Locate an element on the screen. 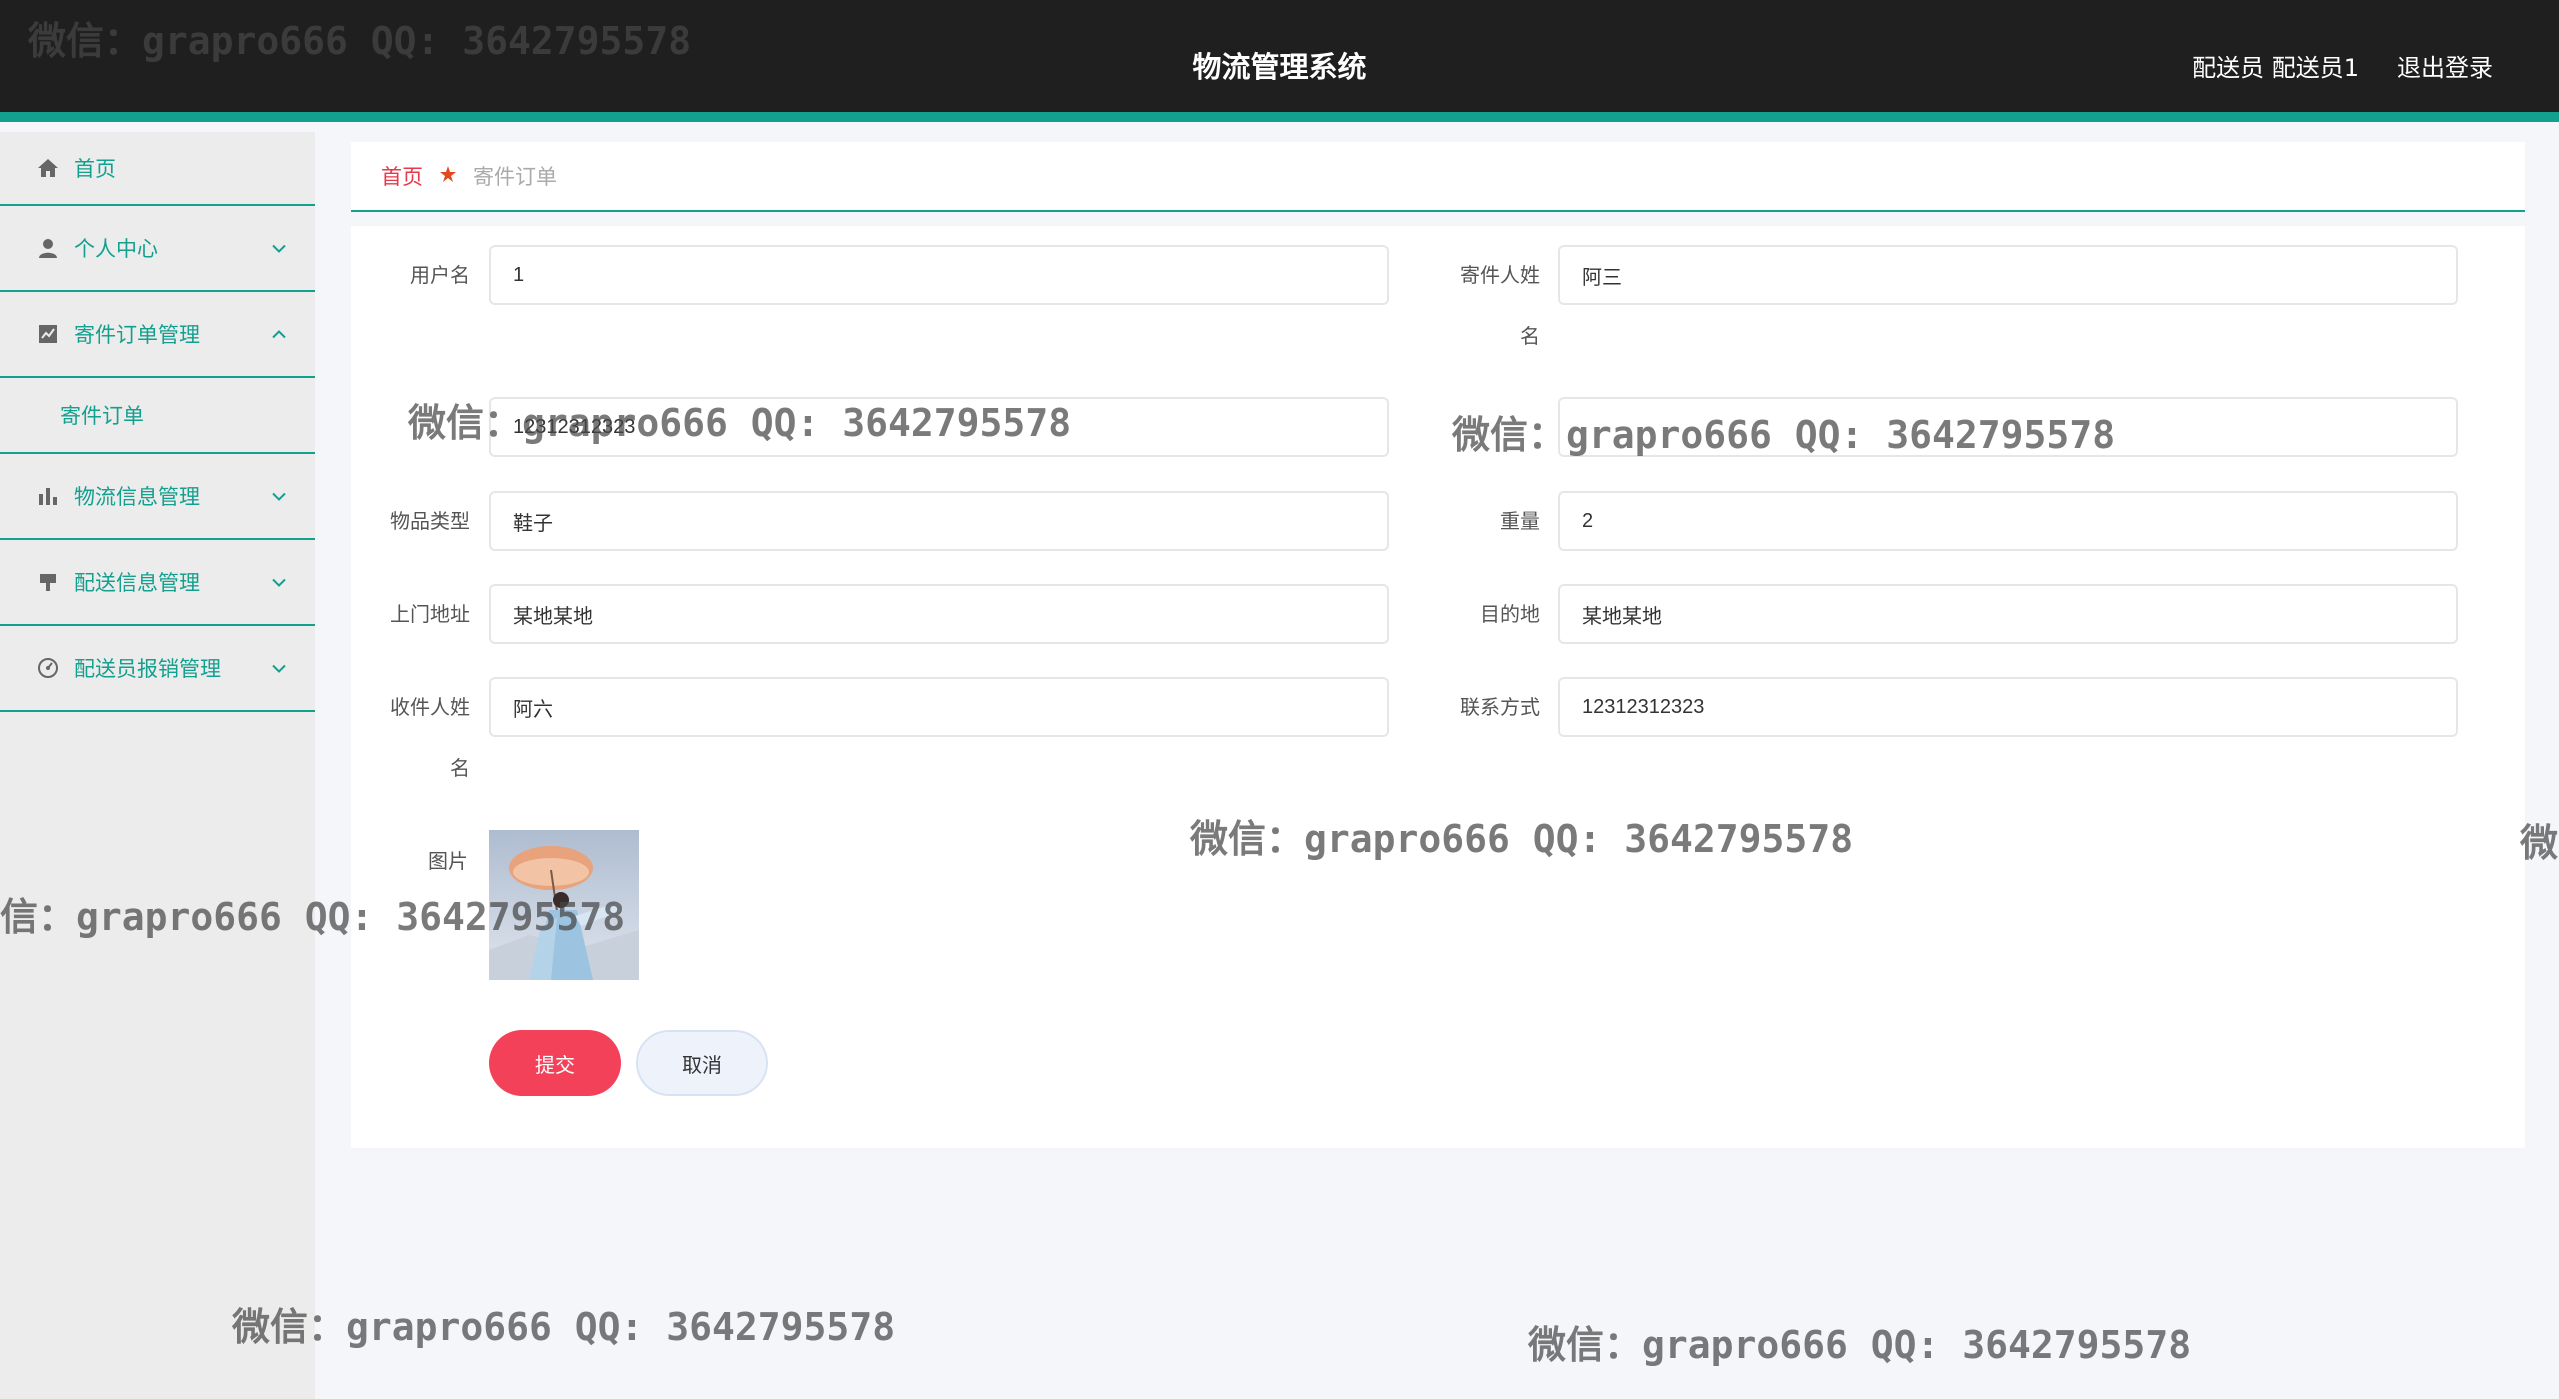 The width and height of the screenshot is (2559, 1399). sidebar-item-label: 物流信息管理 is located at coordinates (137, 497).